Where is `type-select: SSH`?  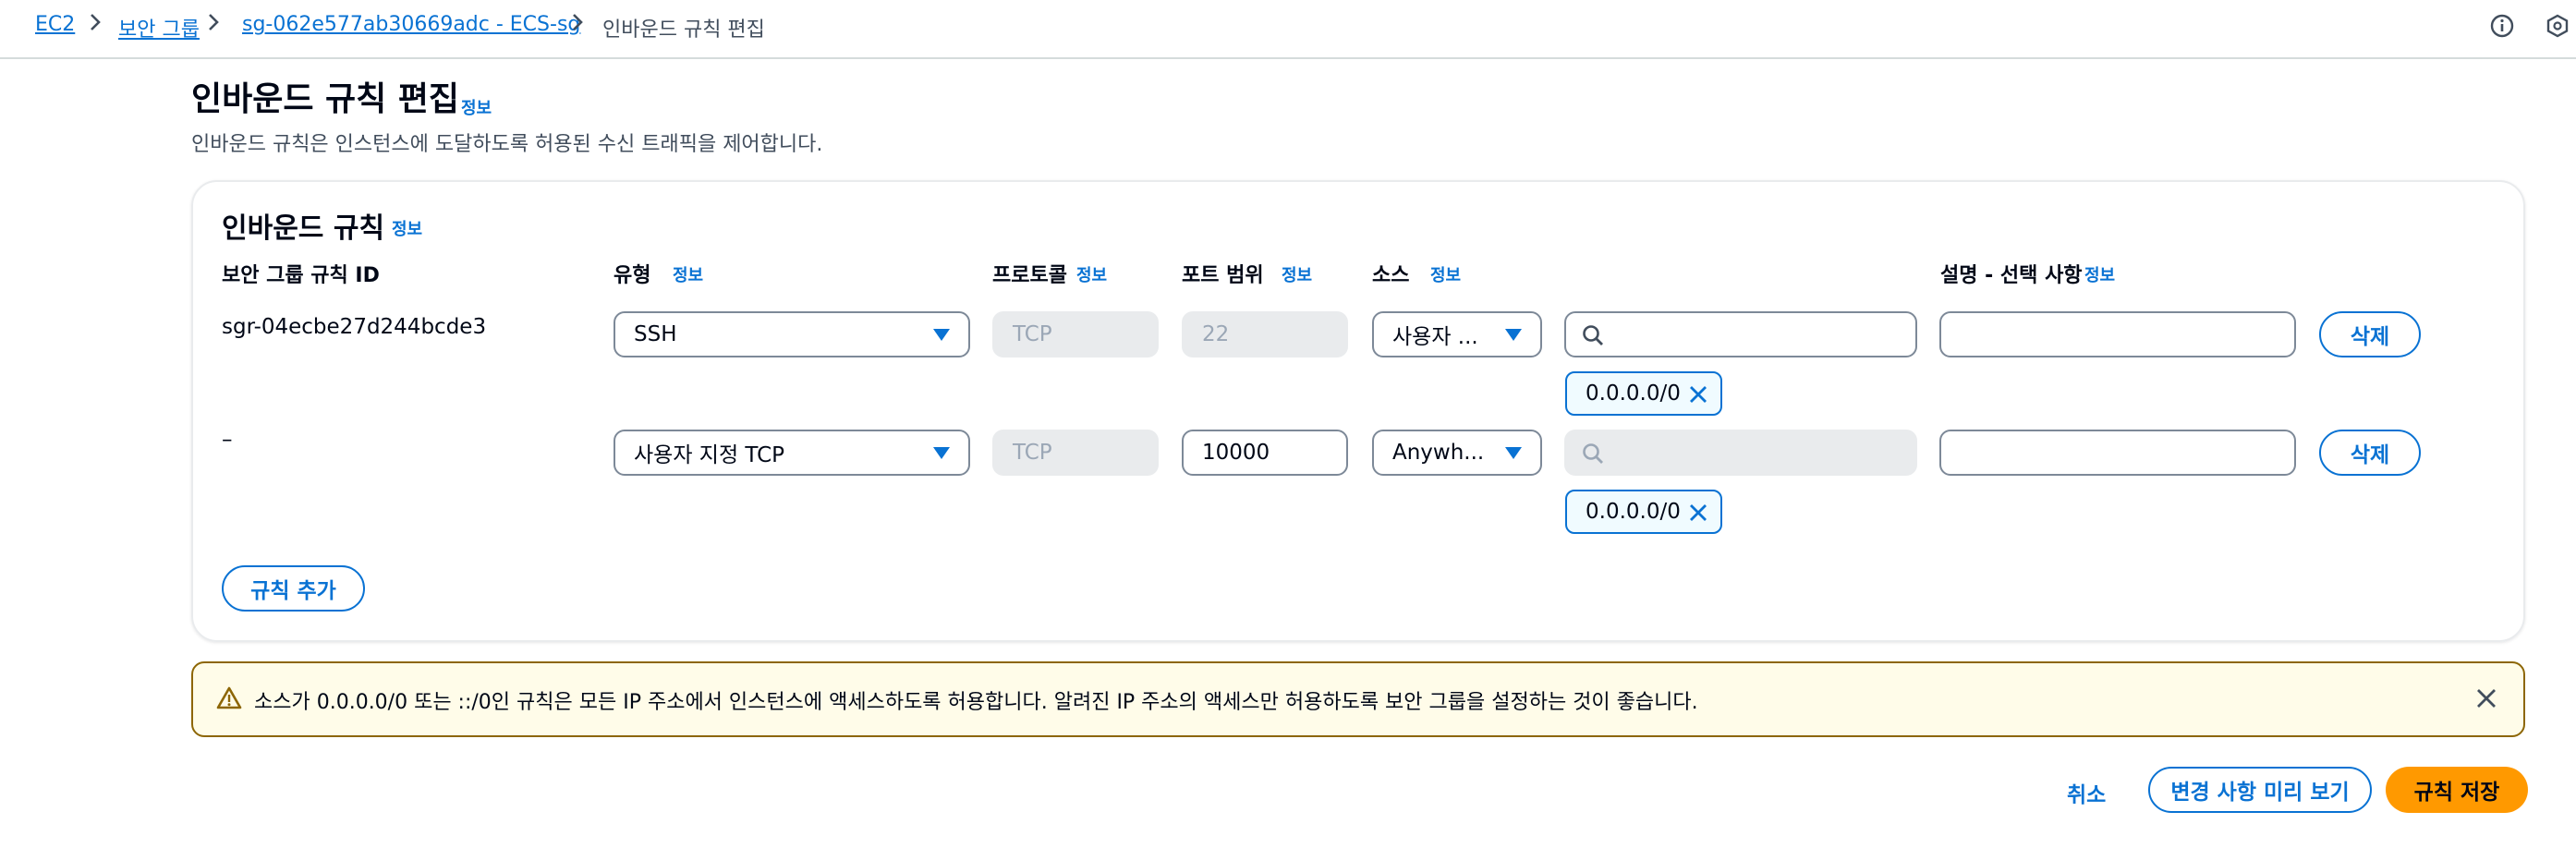 type-select: SSH is located at coordinates (792, 334).